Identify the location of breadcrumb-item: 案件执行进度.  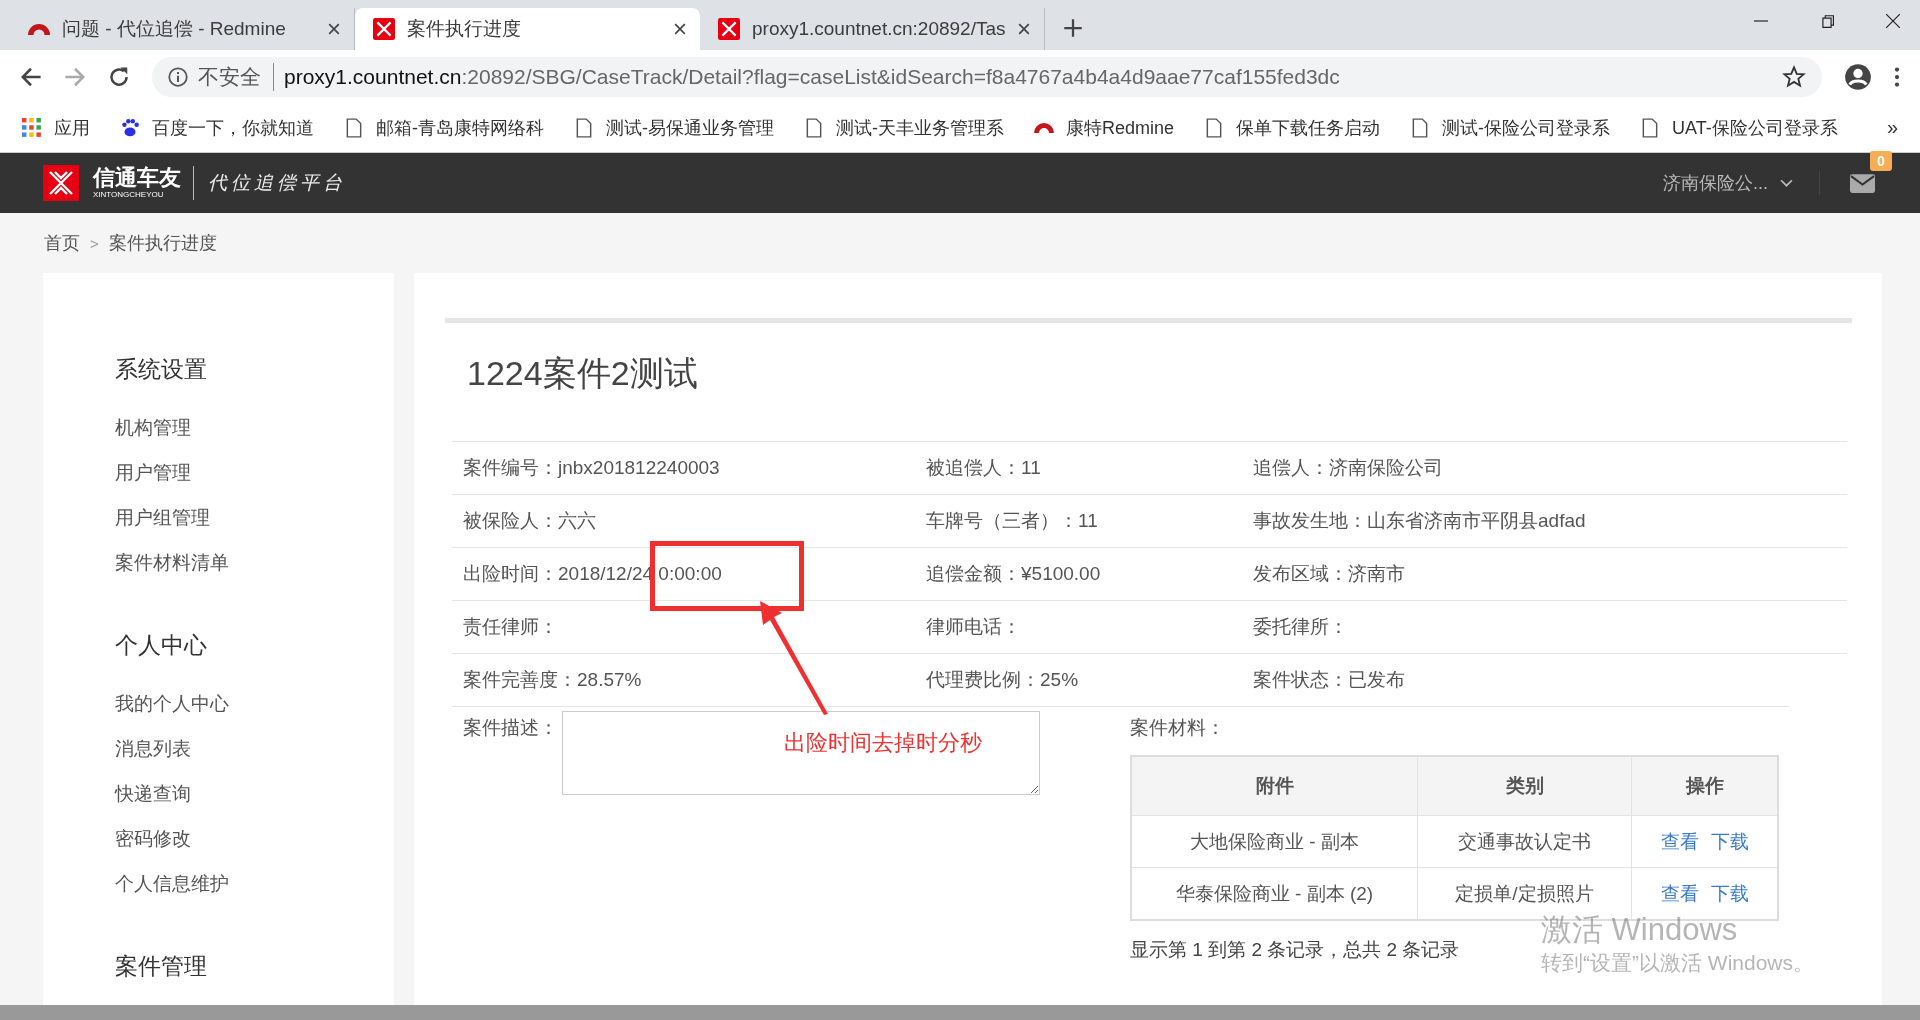
(162, 243).